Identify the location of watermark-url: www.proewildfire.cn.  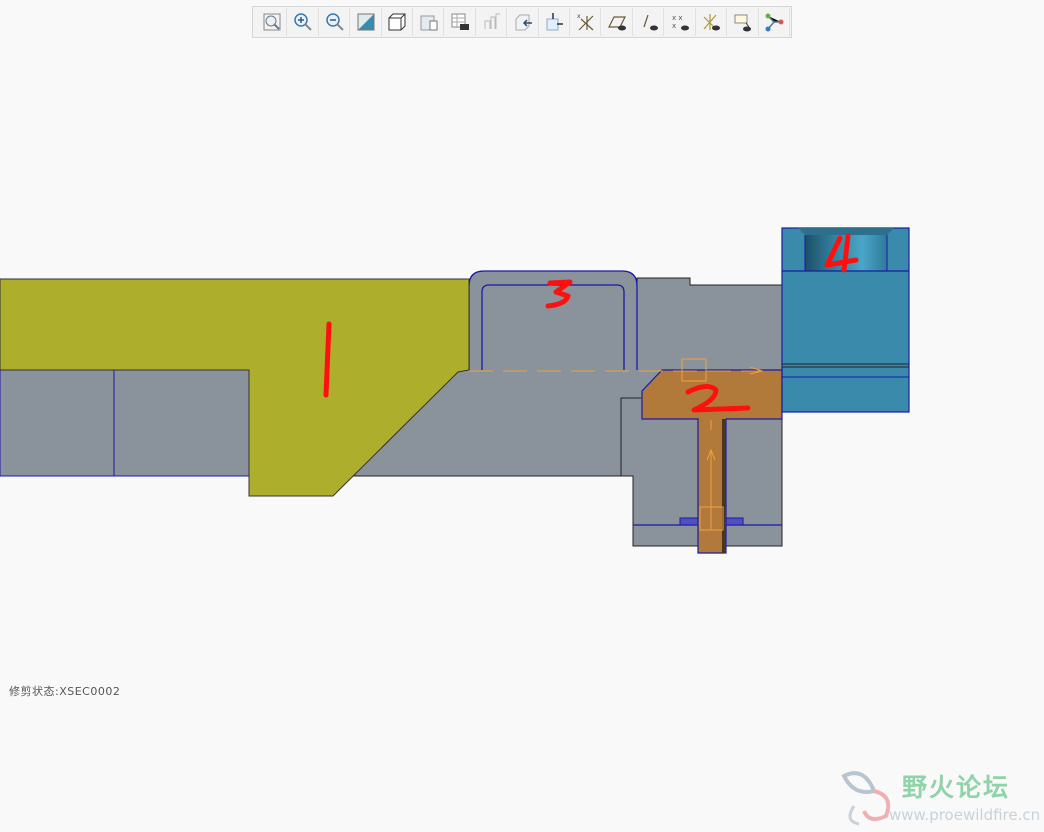
(965, 815).